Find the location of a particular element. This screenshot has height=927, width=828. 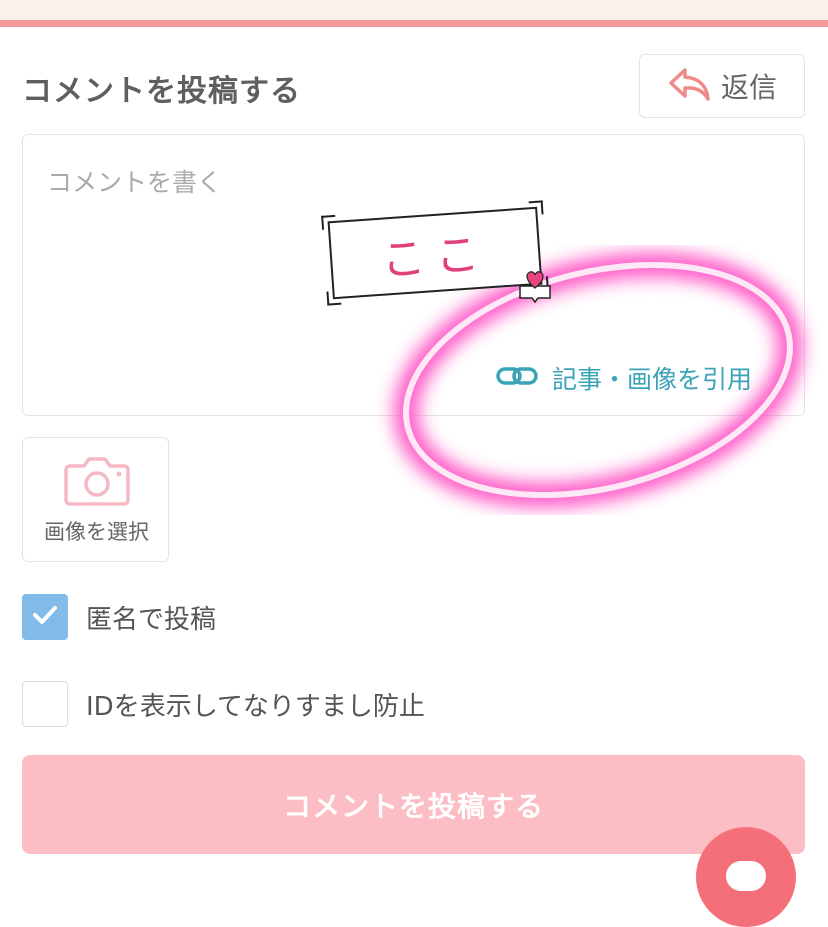

anonymous-option: 匿名で投稿 is located at coordinates (119, 617).